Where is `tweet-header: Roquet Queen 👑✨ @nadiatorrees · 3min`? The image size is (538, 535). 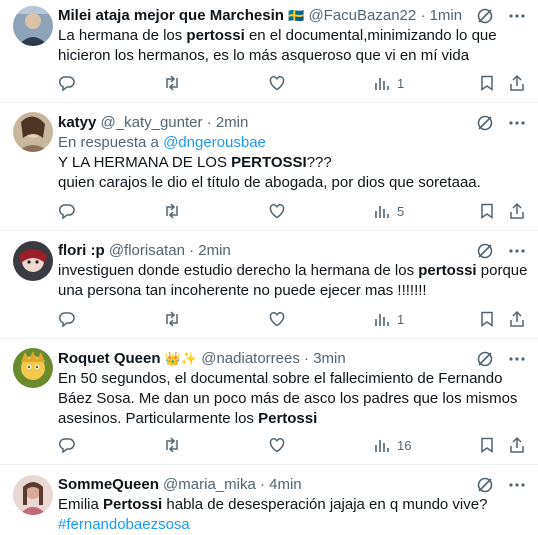 tweet-header: Roquet Queen 👑✨ @nadiatorrees · 3min is located at coordinates (202, 359).